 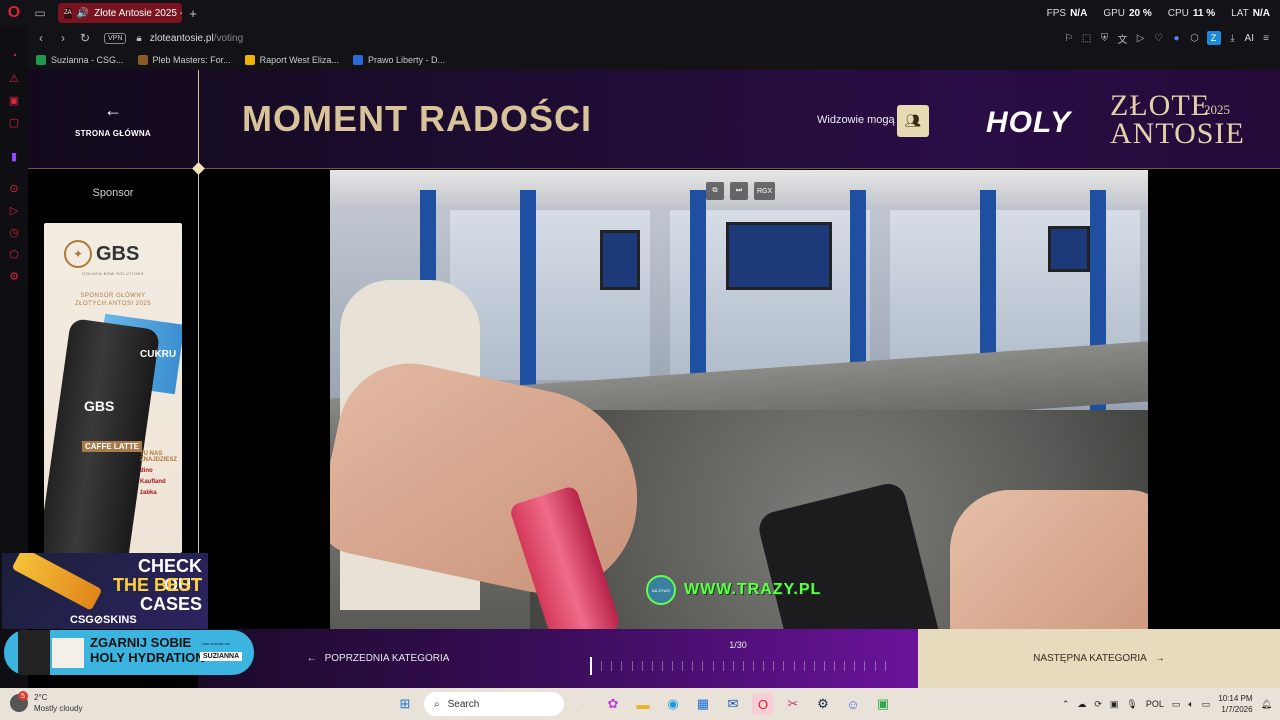 What do you see at coordinates (1081, 704) in the screenshot?
I see `tray-app-icon: ☁` at bounding box center [1081, 704].